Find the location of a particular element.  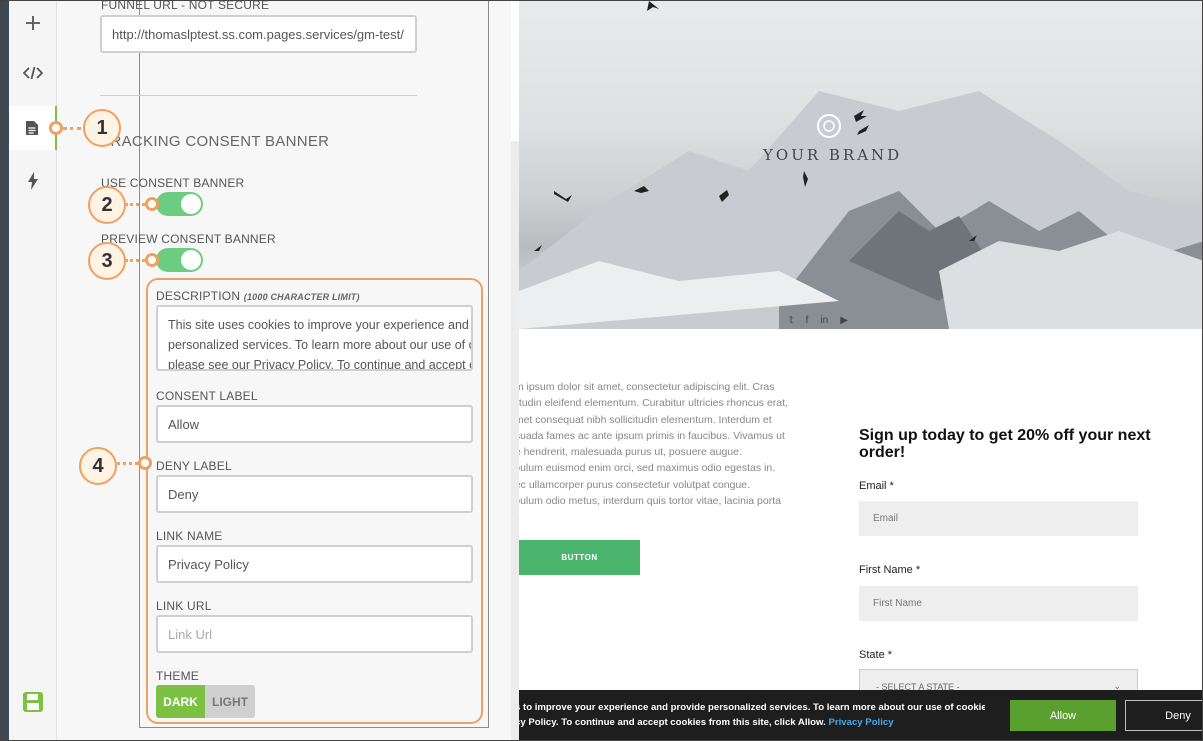

allow-button: Allow is located at coordinates (1063, 715).